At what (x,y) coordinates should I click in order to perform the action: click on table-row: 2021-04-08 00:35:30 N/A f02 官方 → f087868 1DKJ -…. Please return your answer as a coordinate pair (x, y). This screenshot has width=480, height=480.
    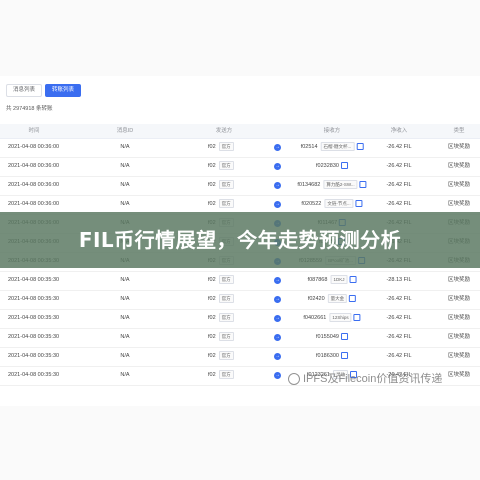
    Looking at the image, I should click on (240, 281).